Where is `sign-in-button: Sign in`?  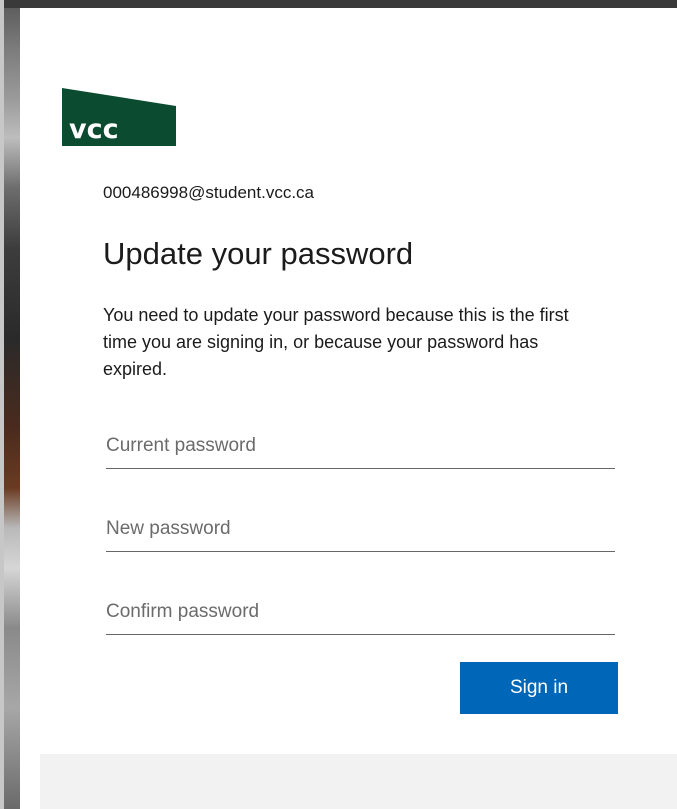 sign-in-button: Sign in is located at coordinates (539, 688).